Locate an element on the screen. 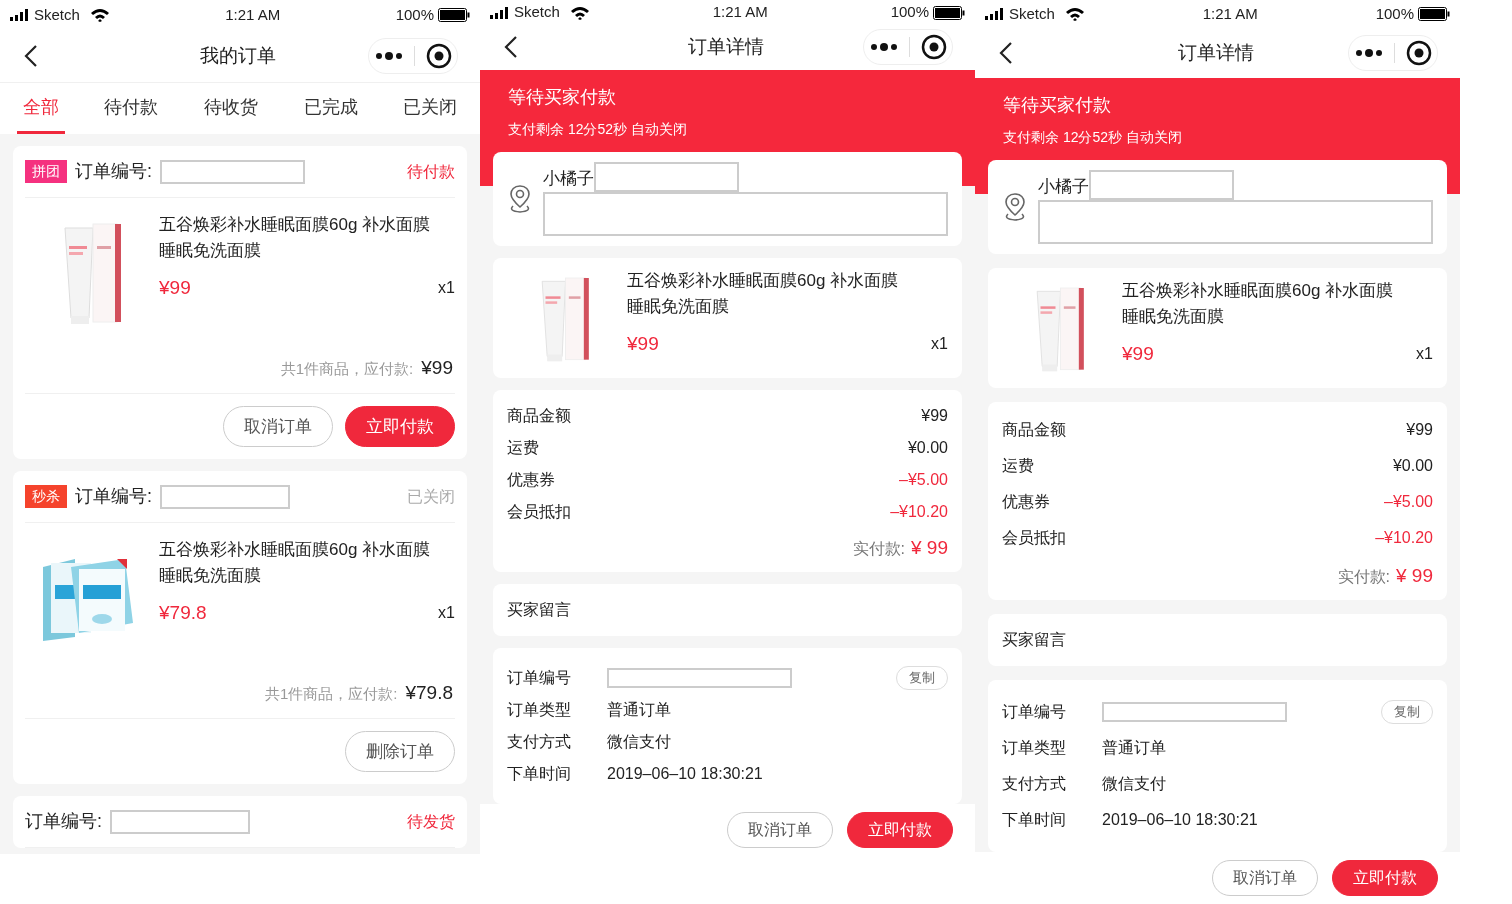 This screenshot has height=904, width=1512. page-title: 订单详情 is located at coordinates (725, 47).